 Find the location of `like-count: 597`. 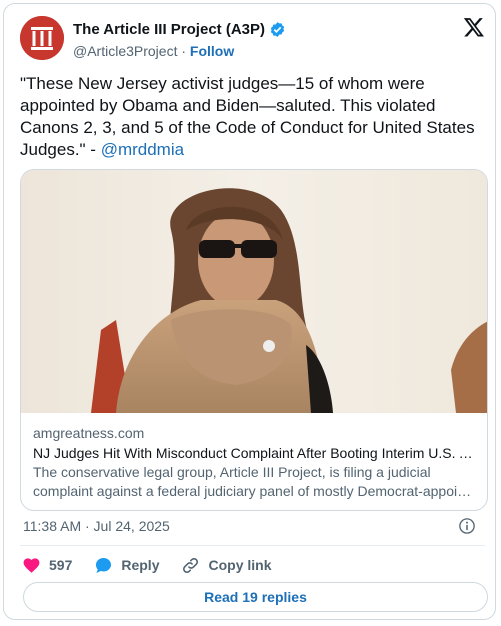

like-count: 597 is located at coordinates (61, 565).